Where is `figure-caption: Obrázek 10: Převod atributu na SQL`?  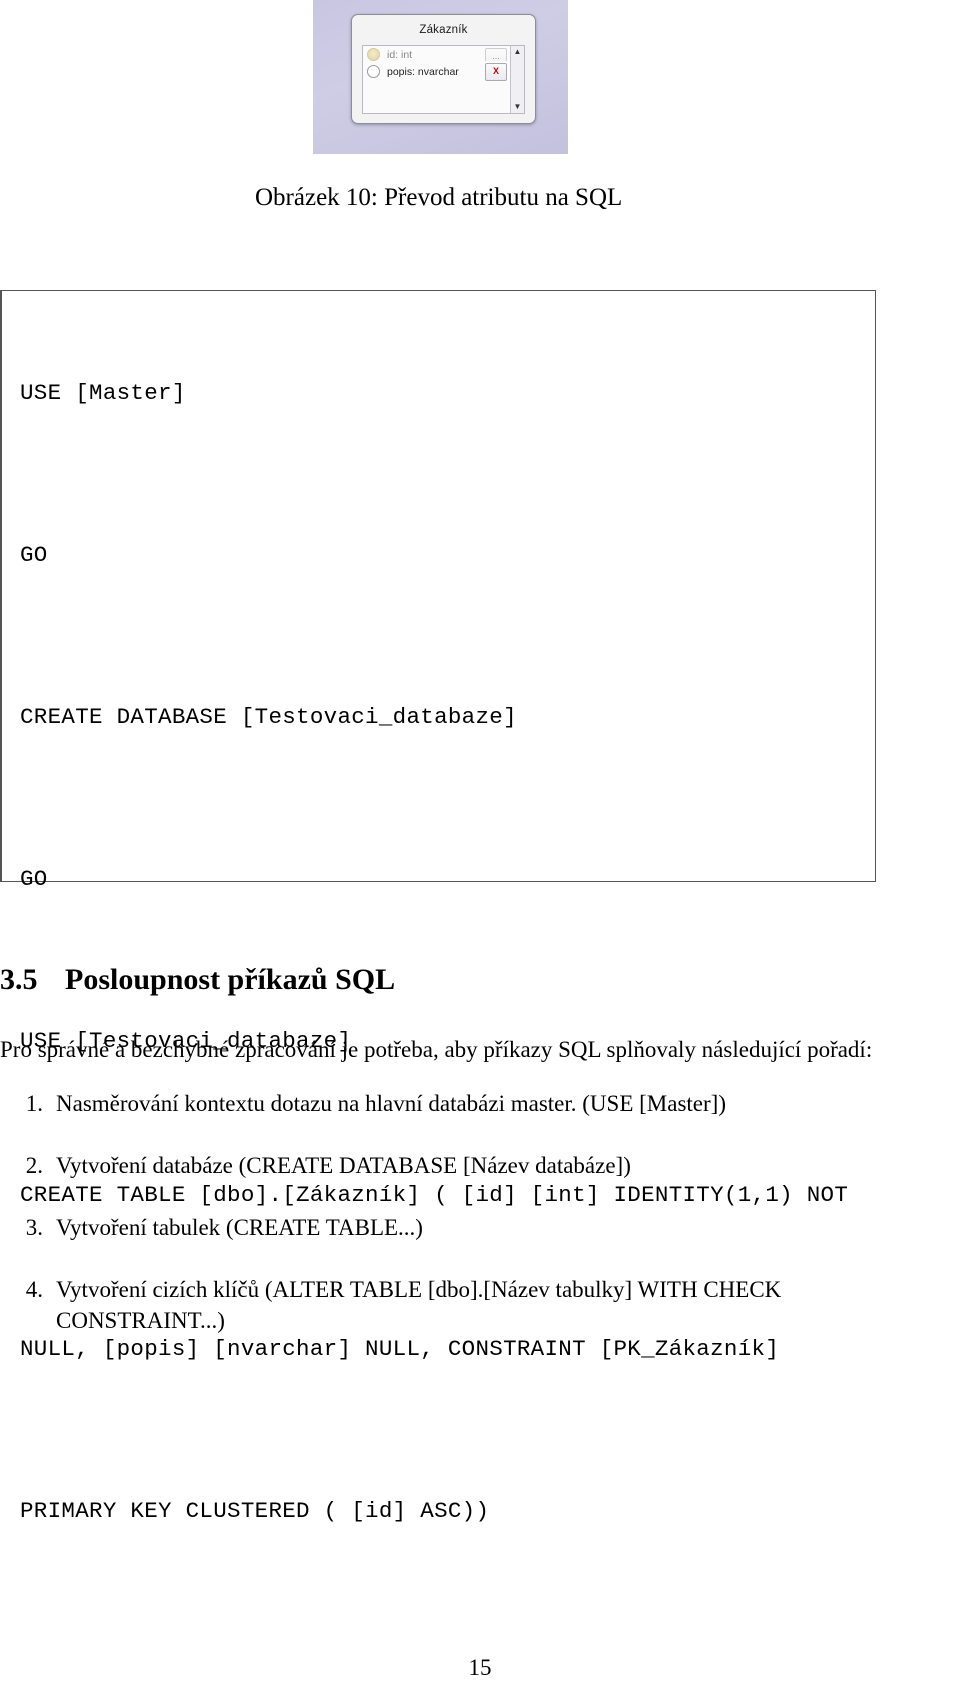 figure-caption: Obrázek 10: Převod atributu na SQL is located at coordinates (439, 197).